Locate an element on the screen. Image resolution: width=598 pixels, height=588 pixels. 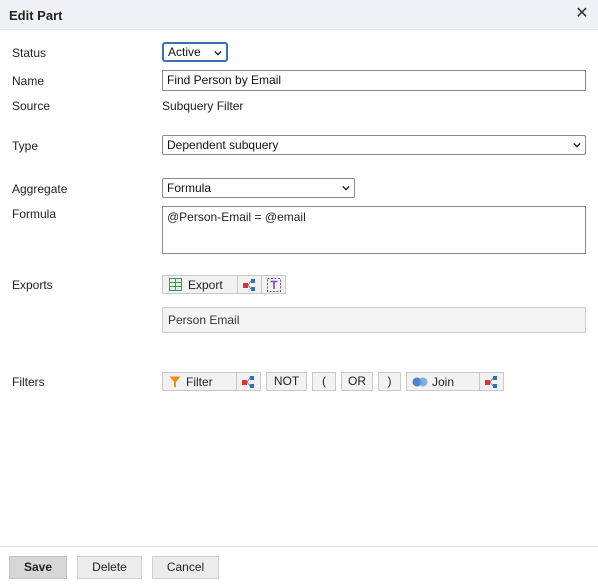
or-button-label: OR is located at coordinates (357, 381).